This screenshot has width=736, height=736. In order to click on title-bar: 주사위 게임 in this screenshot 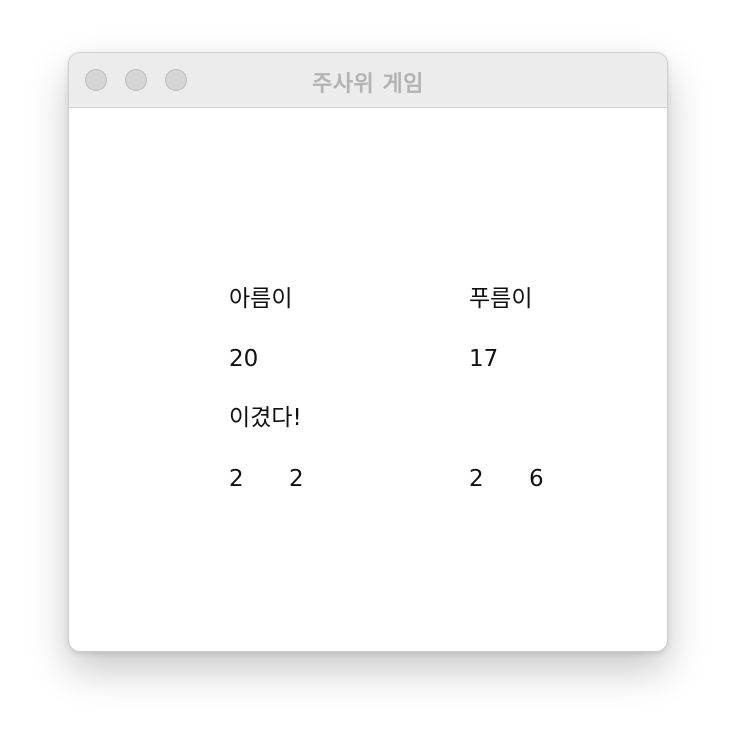, I will do `click(368, 80)`.